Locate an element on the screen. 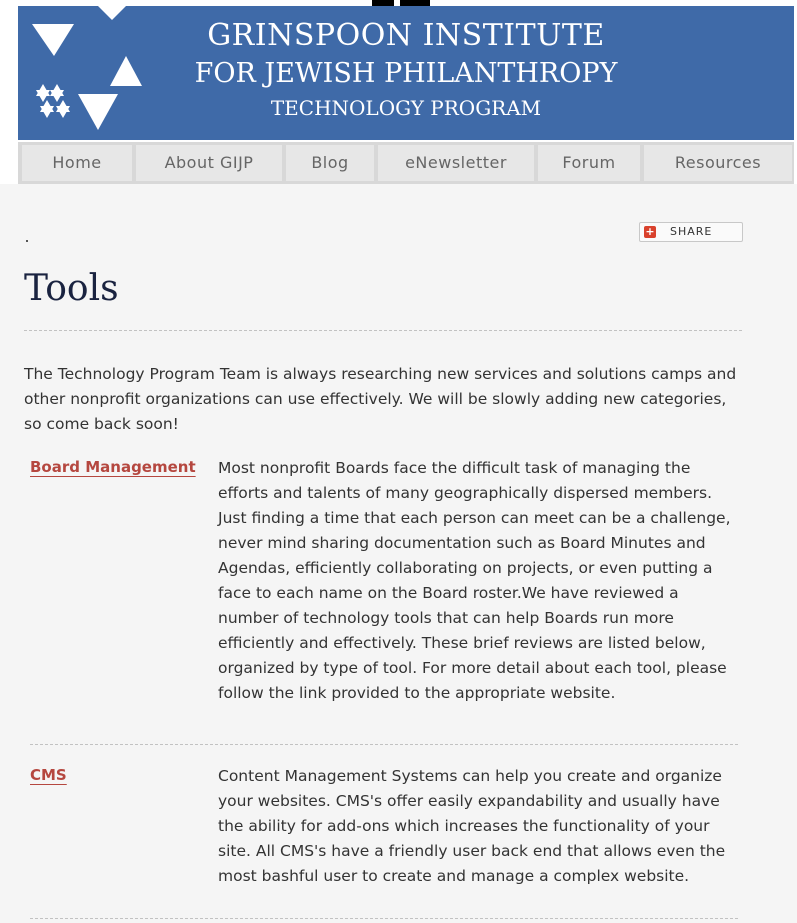 The image size is (797, 923). nav-item-forum: Forum is located at coordinates (589, 163).